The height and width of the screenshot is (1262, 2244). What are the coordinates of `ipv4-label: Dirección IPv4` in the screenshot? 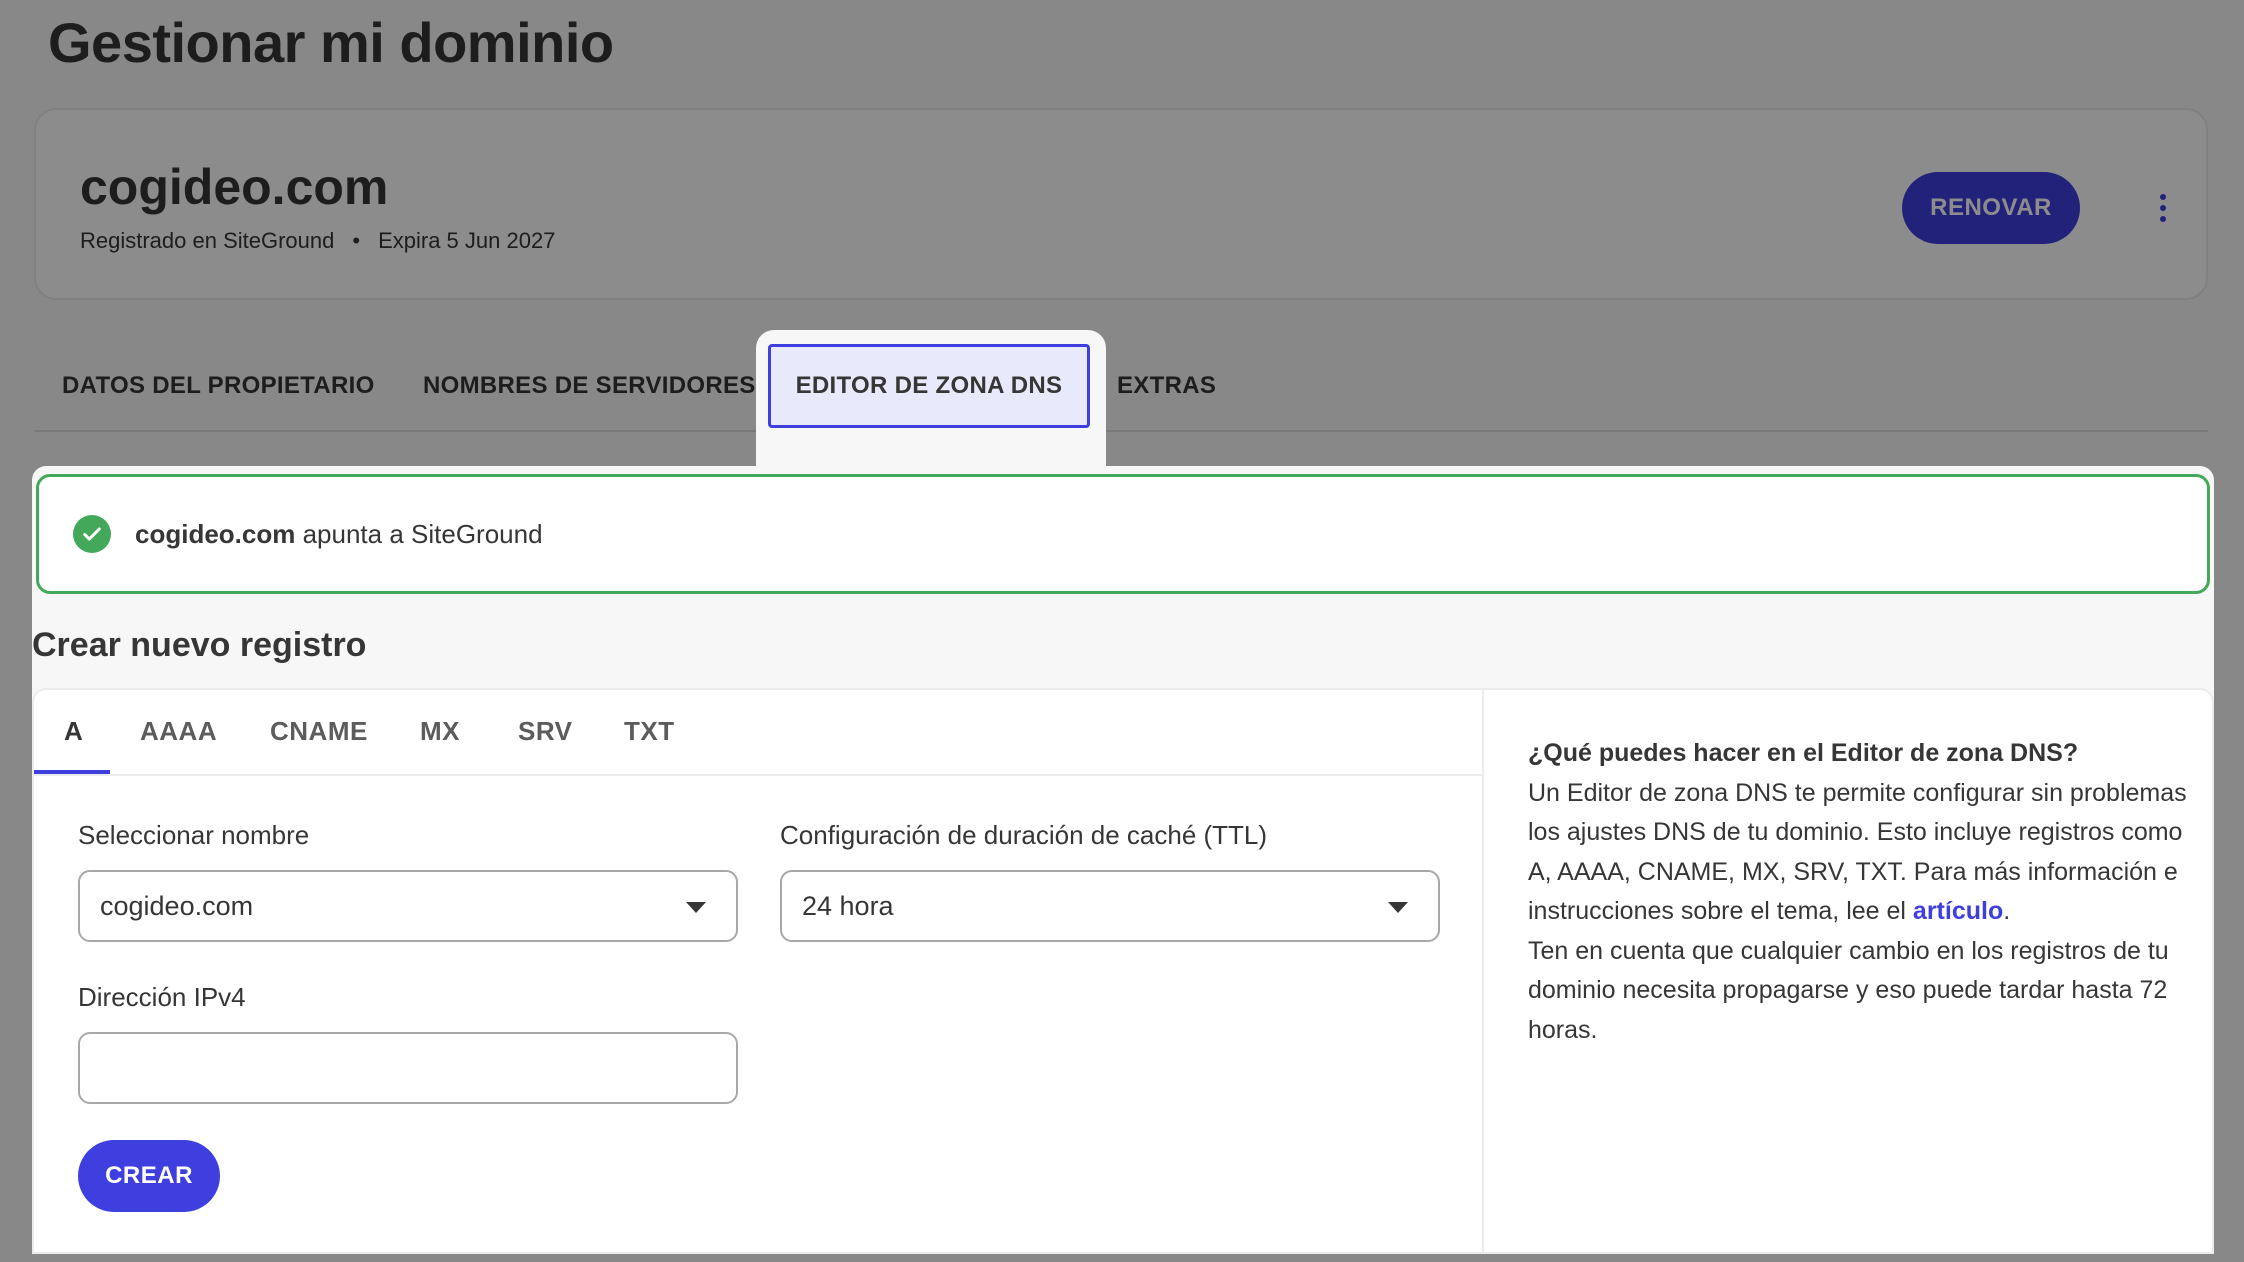 It's located at (162, 997).